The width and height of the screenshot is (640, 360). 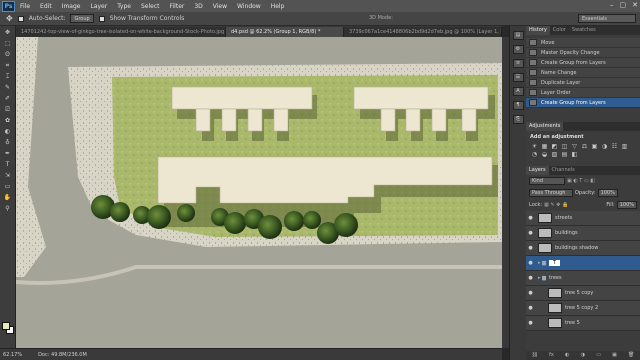 What do you see at coordinates (551, 355) in the screenshot?
I see `layers-footer-1-icon: fx` at bounding box center [551, 355].